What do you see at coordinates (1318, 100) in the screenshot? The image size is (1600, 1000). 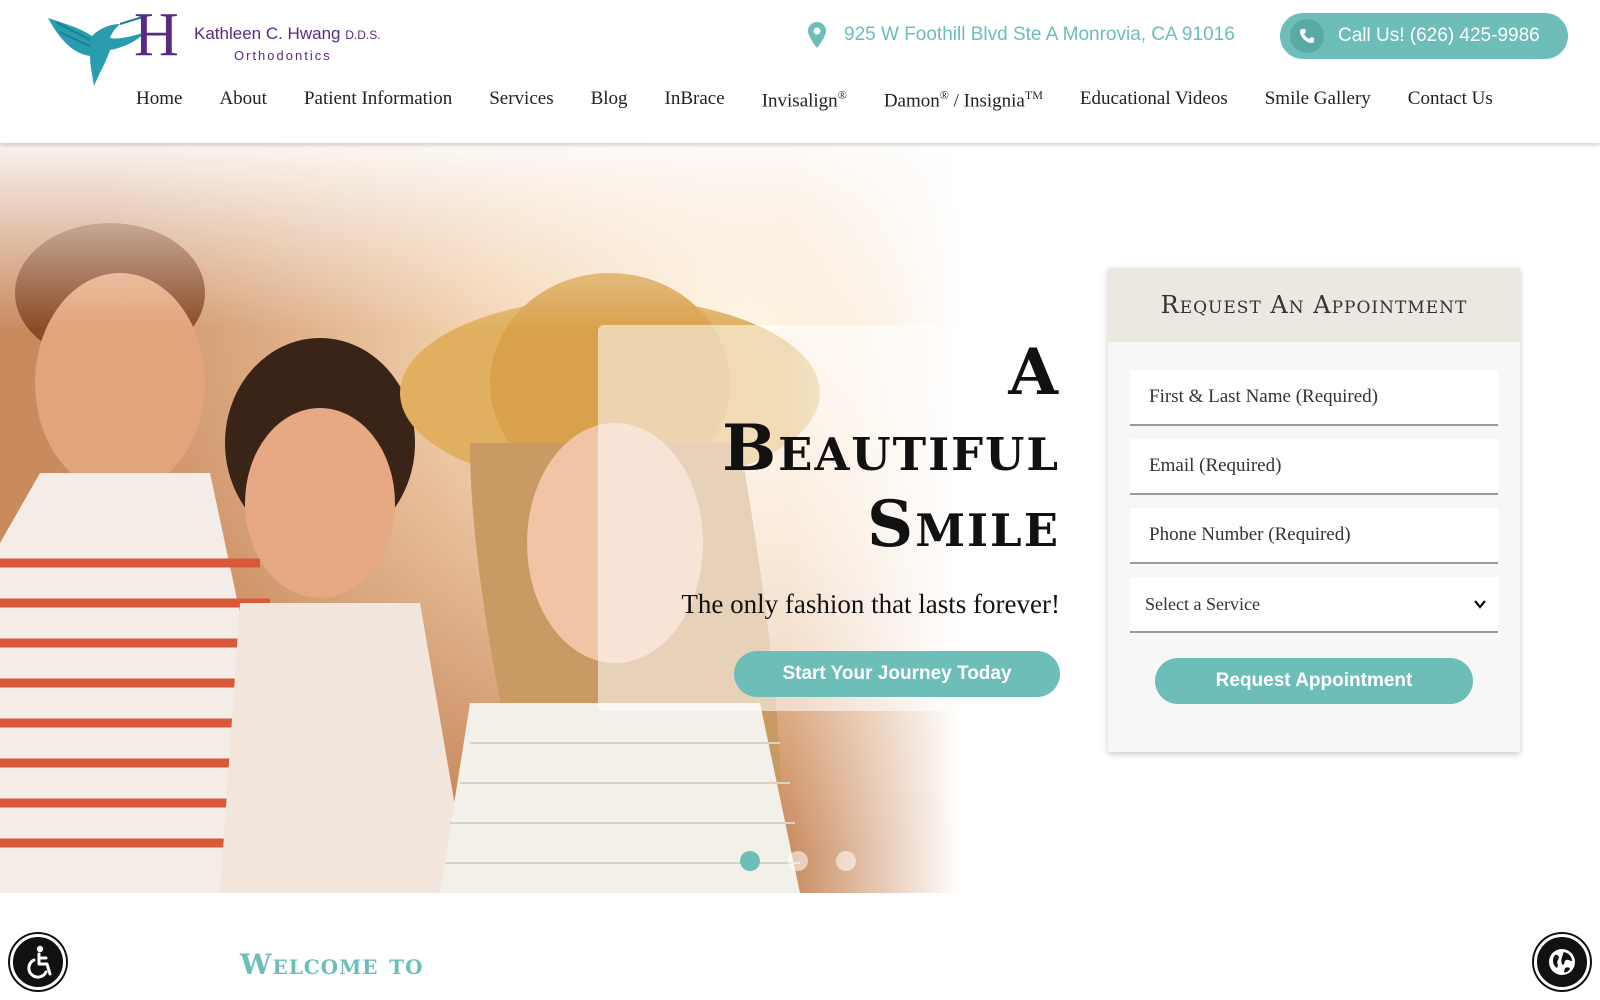 I see `nav-smile-gallery: Smile Gallery` at bounding box center [1318, 100].